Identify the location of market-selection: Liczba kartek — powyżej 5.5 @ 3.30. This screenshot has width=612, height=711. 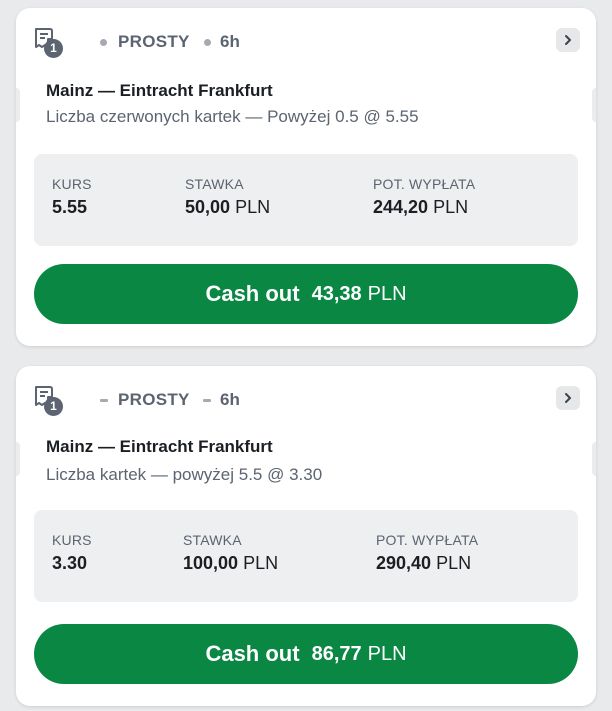
(184, 474).